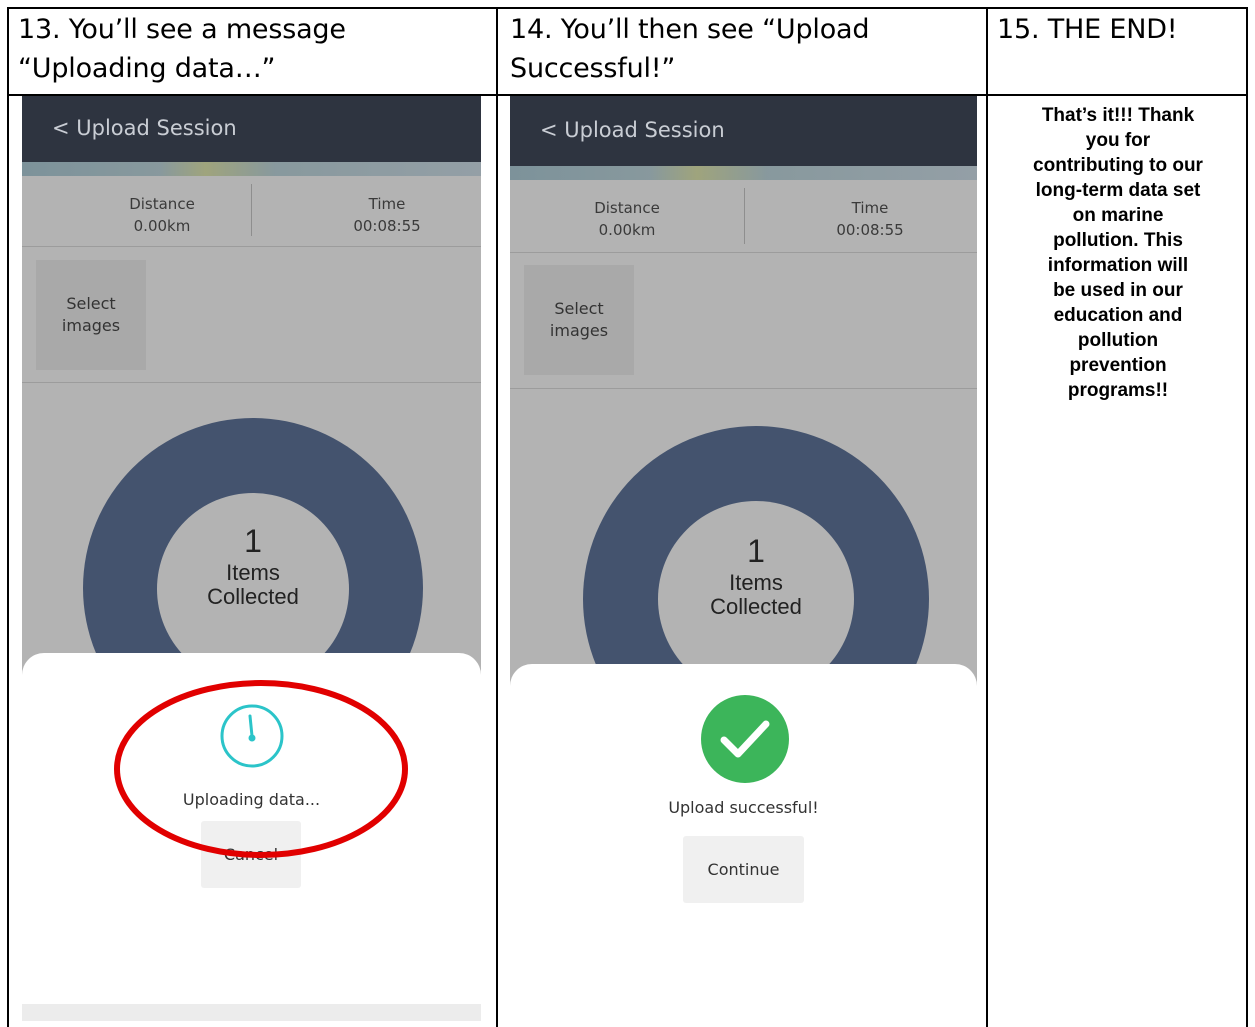 The image size is (1255, 1027). Describe the element at coordinates (690, 29) in the screenshot. I see `step-14-heading-line-1: 14. You’ll then see “Upload` at that location.